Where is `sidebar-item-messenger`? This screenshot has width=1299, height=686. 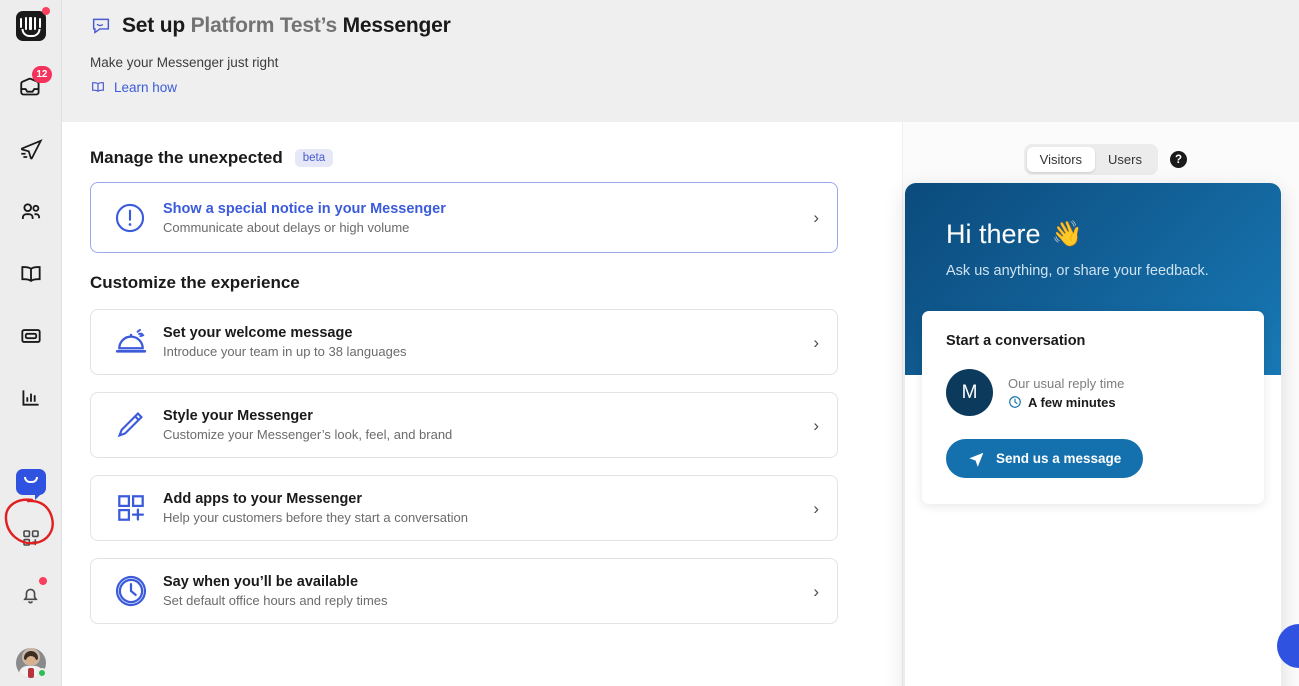 sidebar-item-messenger is located at coordinates (31, 482).